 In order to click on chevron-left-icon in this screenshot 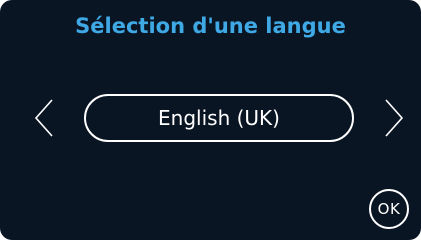, I will do `click(43, 118)`.